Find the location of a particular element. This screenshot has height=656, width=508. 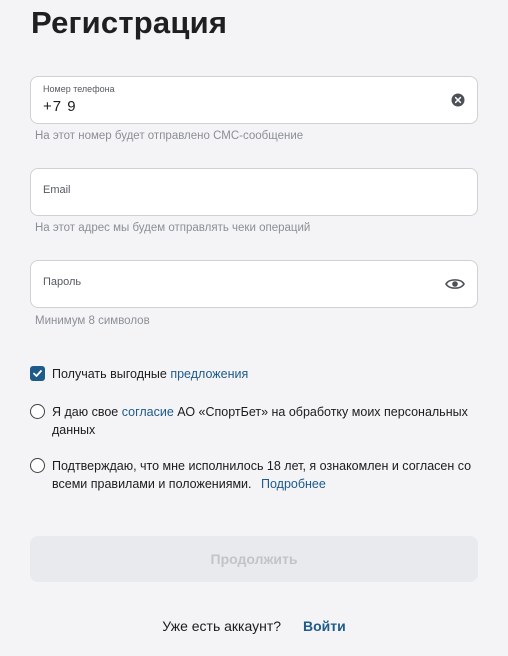

offers-checkbox is located at coordinates (37, 373).